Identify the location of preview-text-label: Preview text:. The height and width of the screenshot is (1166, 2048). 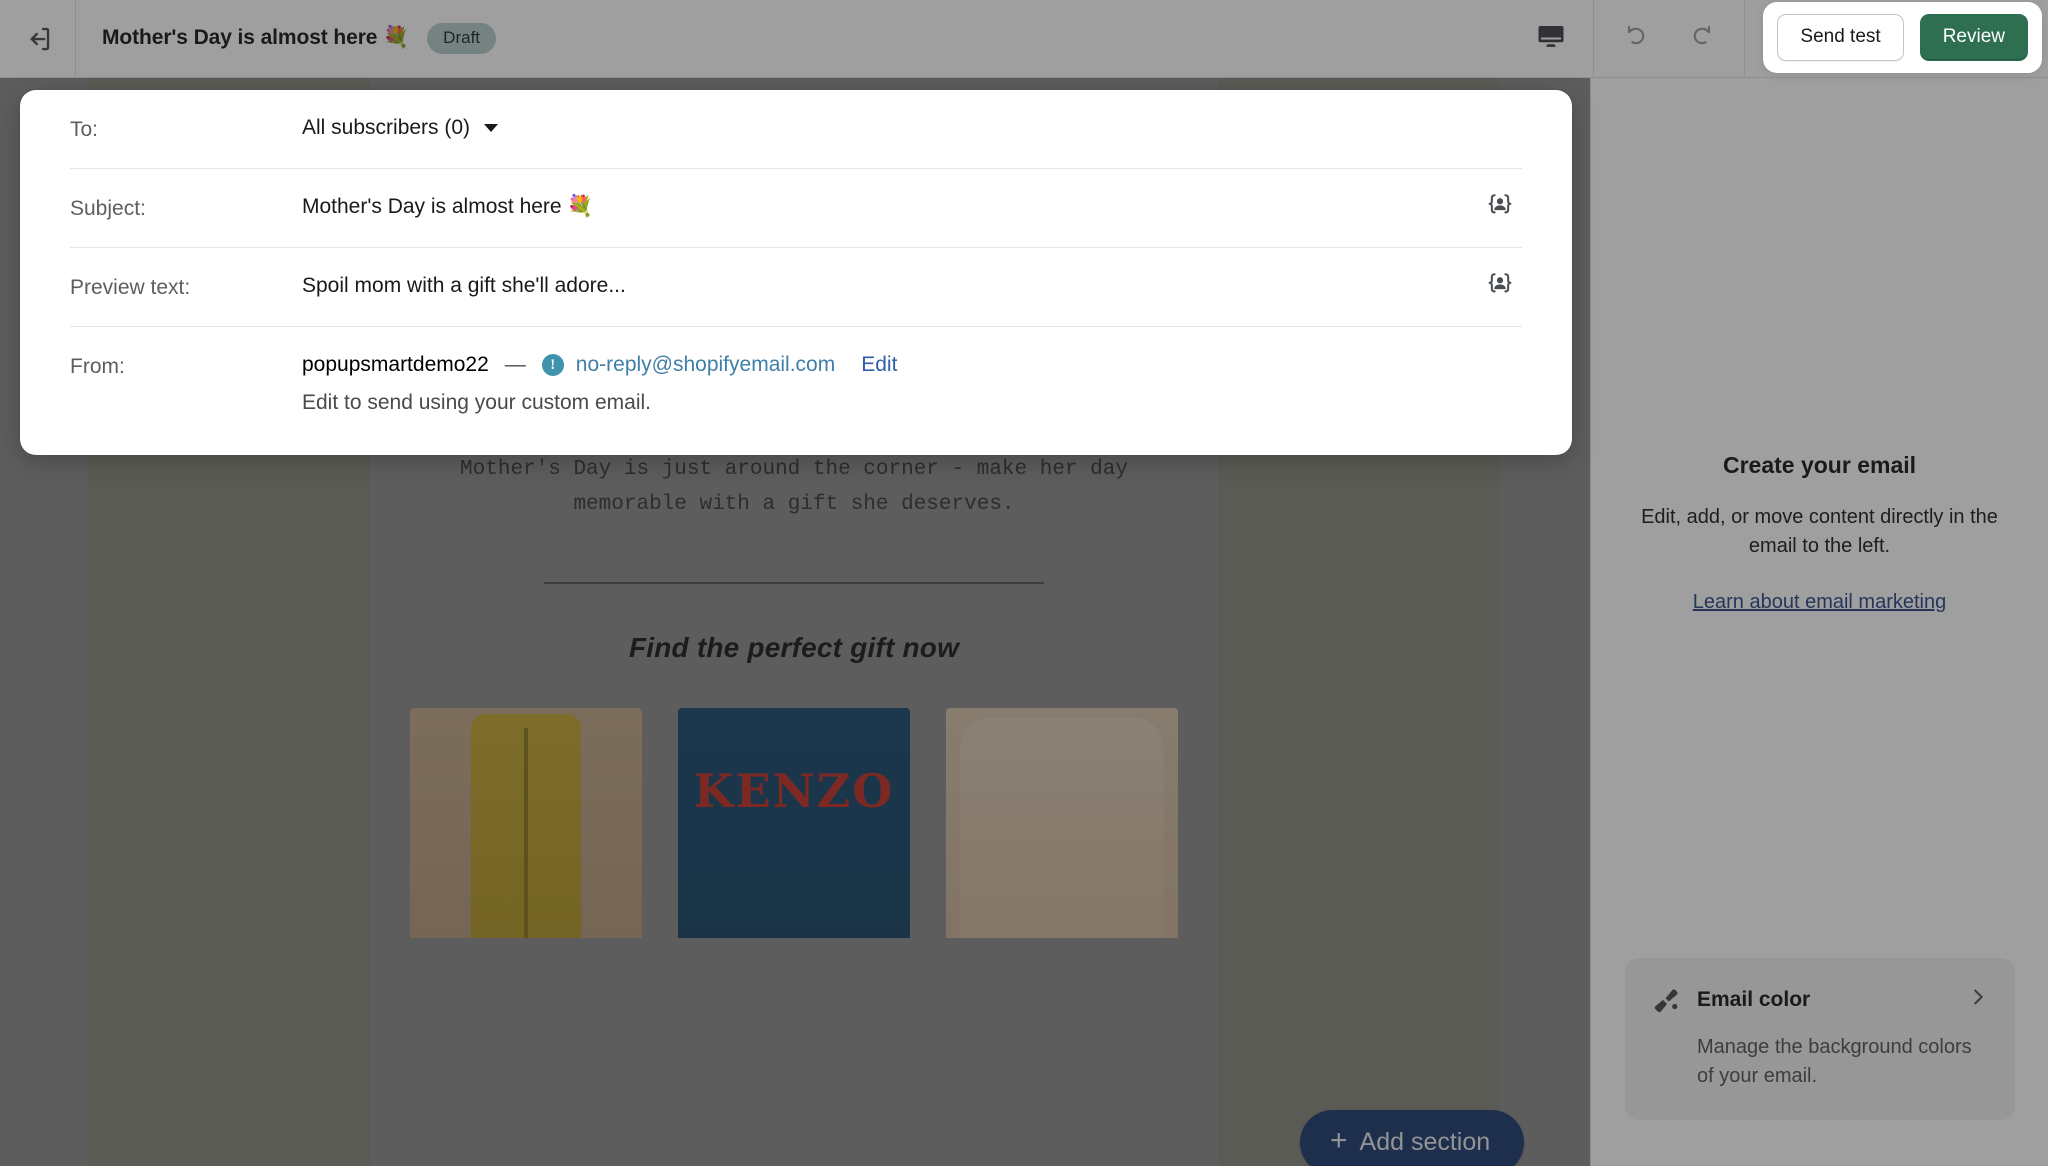
(130, 287).